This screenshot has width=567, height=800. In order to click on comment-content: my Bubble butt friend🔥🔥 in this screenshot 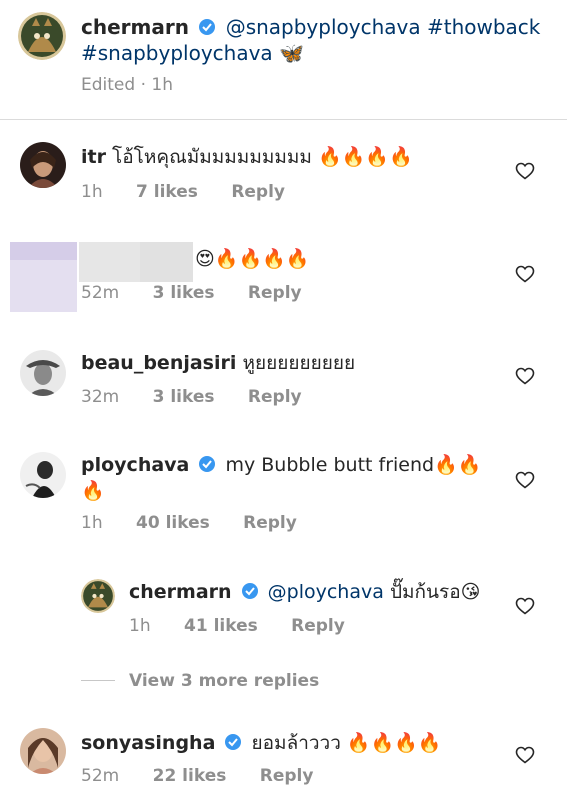, I will do `click(353, 465)`.